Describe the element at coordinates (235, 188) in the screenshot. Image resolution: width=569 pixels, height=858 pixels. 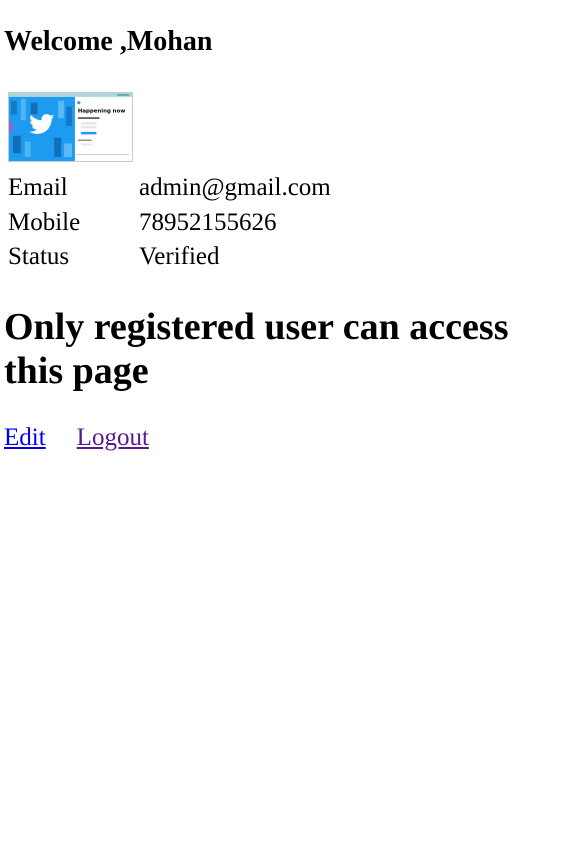
I see `email-value: admin@gmail.com` at that location.